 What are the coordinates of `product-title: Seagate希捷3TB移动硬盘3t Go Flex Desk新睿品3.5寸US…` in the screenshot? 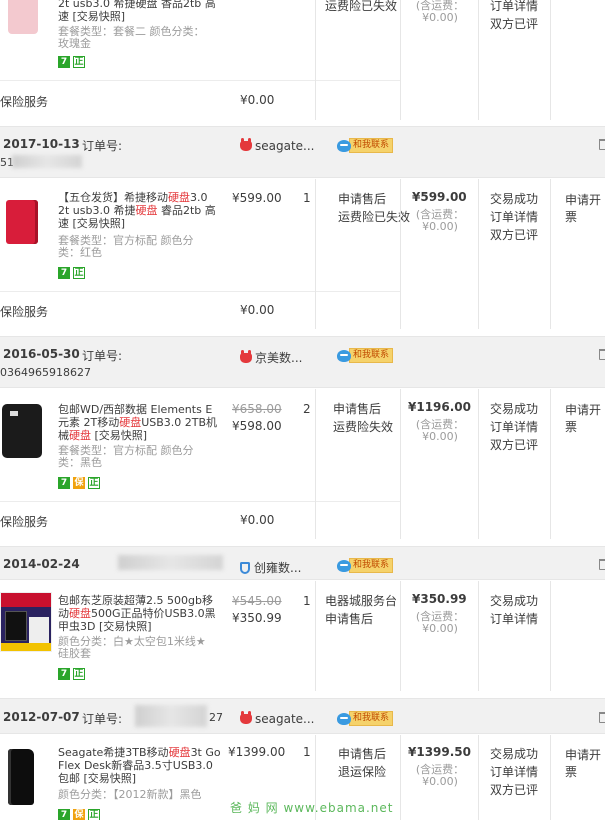 It's located at (143, 765).